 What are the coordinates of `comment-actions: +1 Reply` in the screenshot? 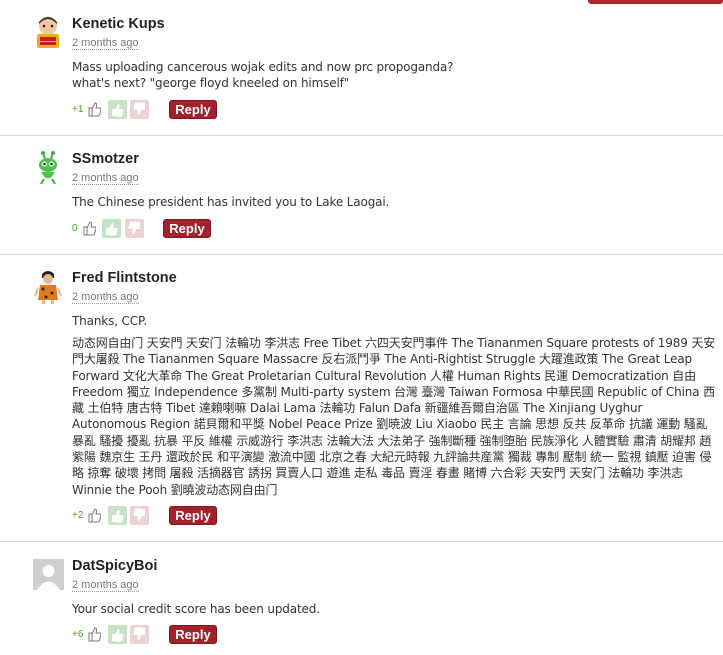 It's located at (172, 110).